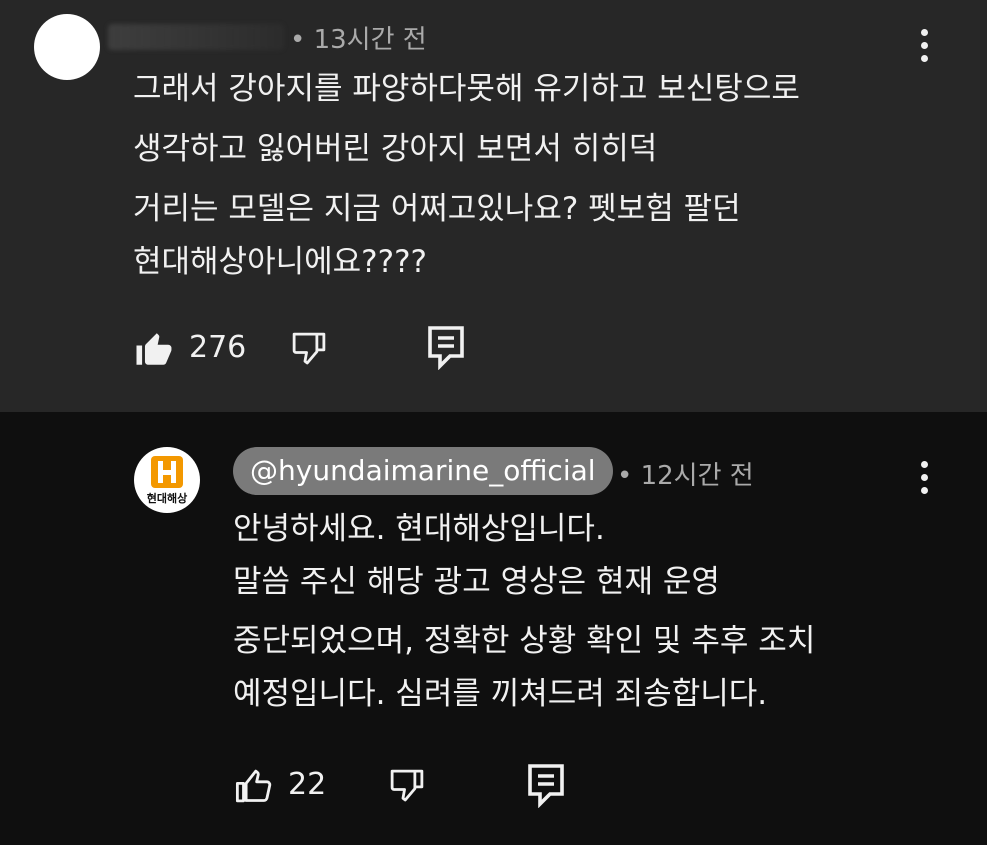  What do you see at coordinates (167, 498) in the screenshot?
I see `avatar-label: 현대해상` at bounding box center [167, 498].